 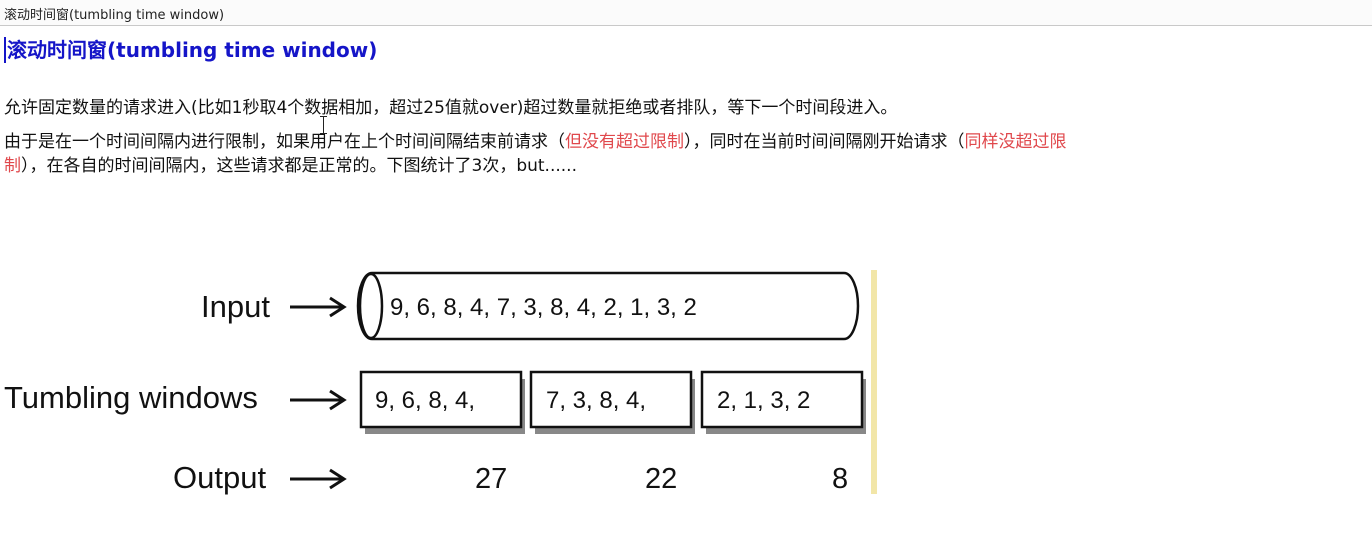 What do you see at coordinates (824, 142) in the screenshot?
I see `paragraph-2-text-b: ），同时在当前时间间隔刚开始请求（` at bounding box center [824, 142].